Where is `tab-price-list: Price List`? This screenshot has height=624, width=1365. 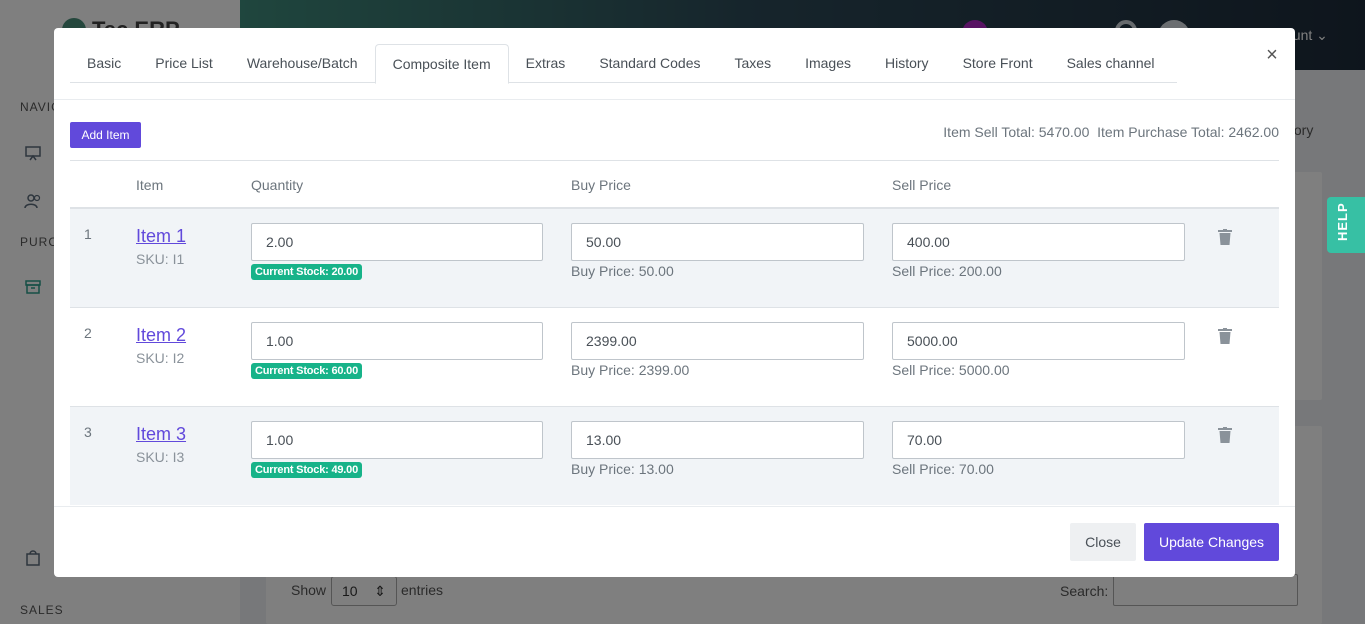 tab-price-list: Price List is located at coordinates (184, 63).